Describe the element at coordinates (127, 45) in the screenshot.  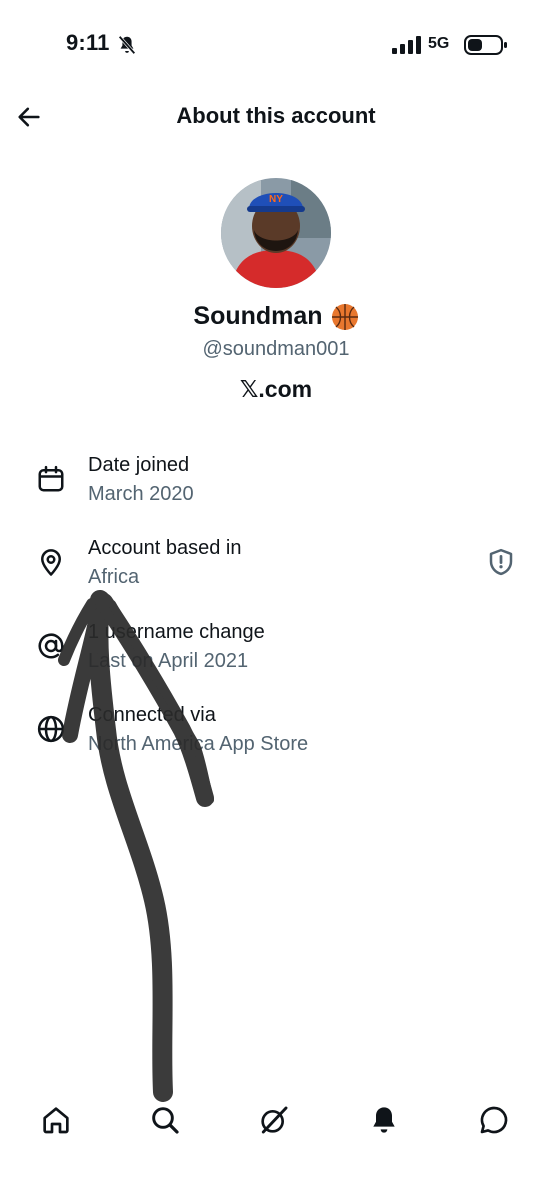
I see `mute-bell-icon` at that location.